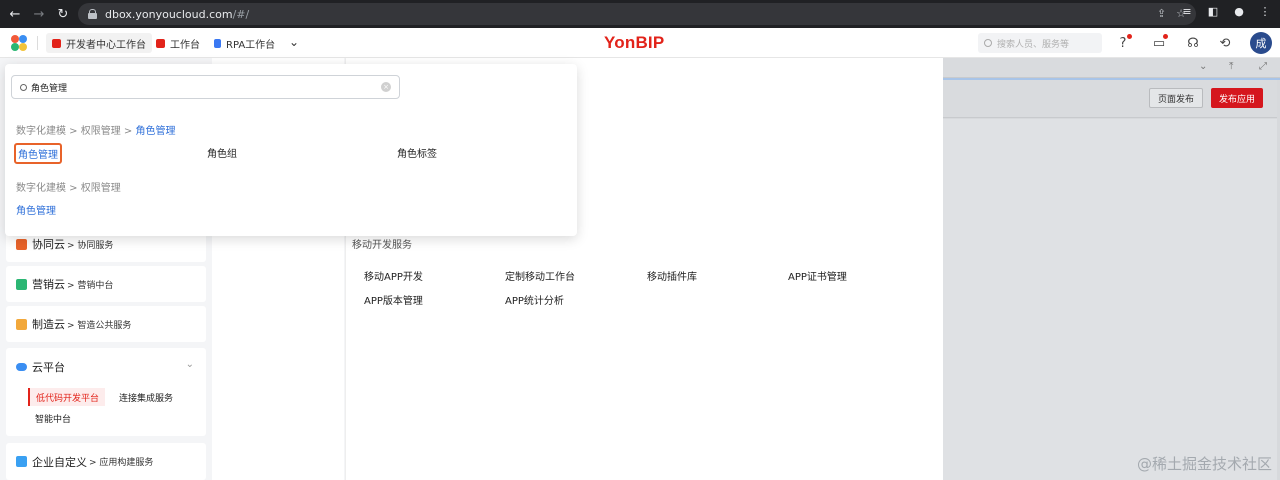 The image size is (1280, 480). What do you see at coordinates (634, 42) in the screenshot?
I see `brand-logo: YonBIP` at bounding box center [634, 42].